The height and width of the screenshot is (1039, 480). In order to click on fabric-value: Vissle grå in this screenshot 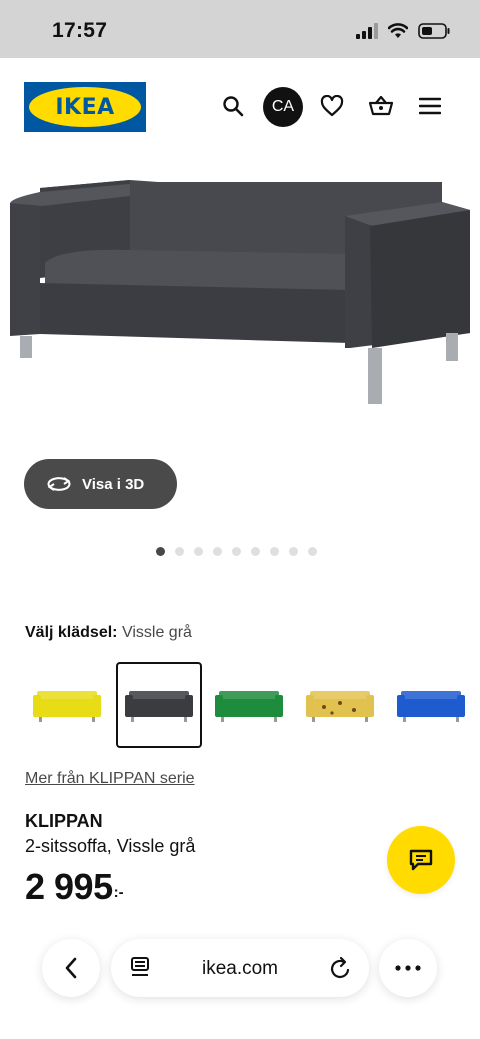, I will do `click(156, 632)`.